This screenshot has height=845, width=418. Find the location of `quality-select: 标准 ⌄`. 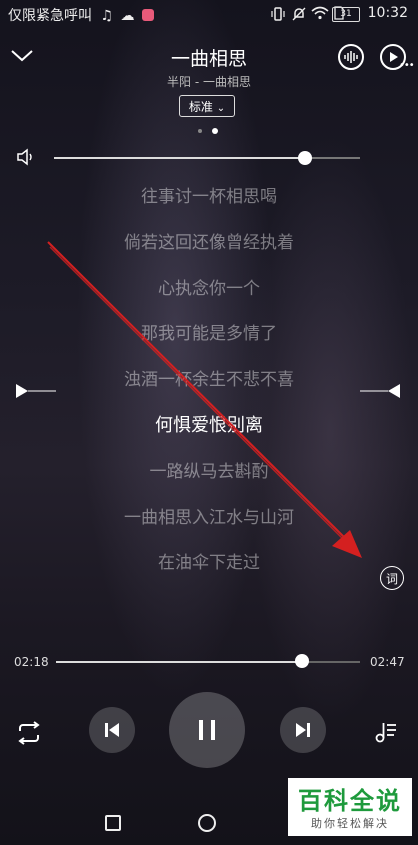

quality-select: 标准 ⌄ is located at coordinates (207, 106).